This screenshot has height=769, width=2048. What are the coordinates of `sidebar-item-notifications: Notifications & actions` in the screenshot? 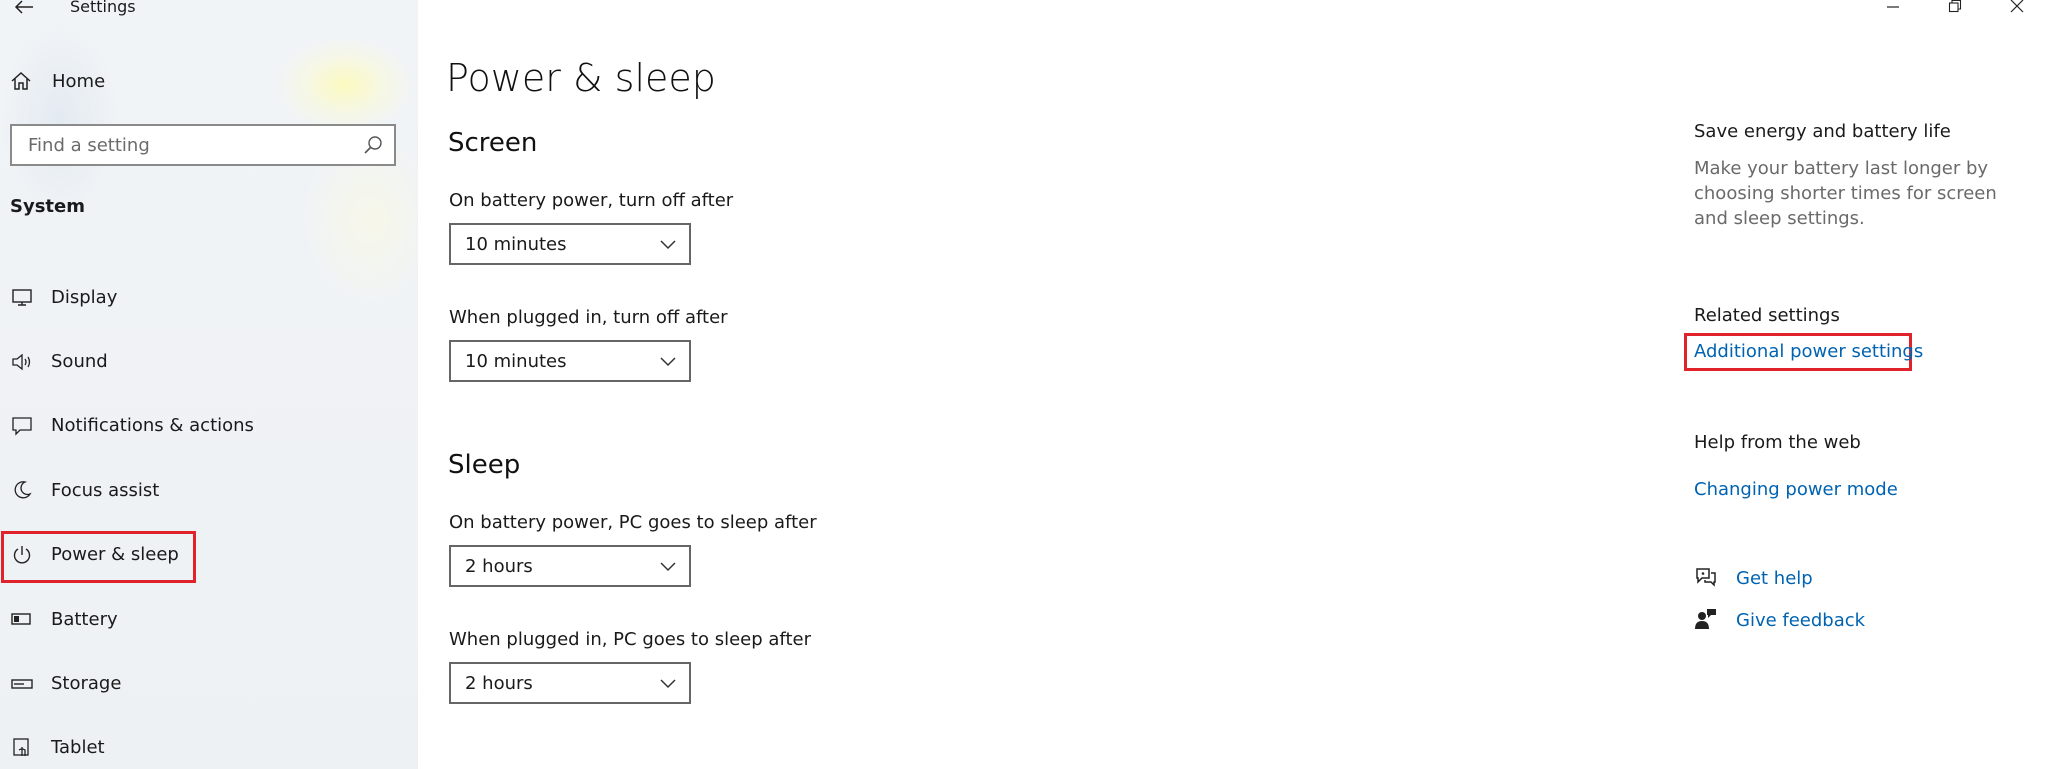 It's located at (209, 426).